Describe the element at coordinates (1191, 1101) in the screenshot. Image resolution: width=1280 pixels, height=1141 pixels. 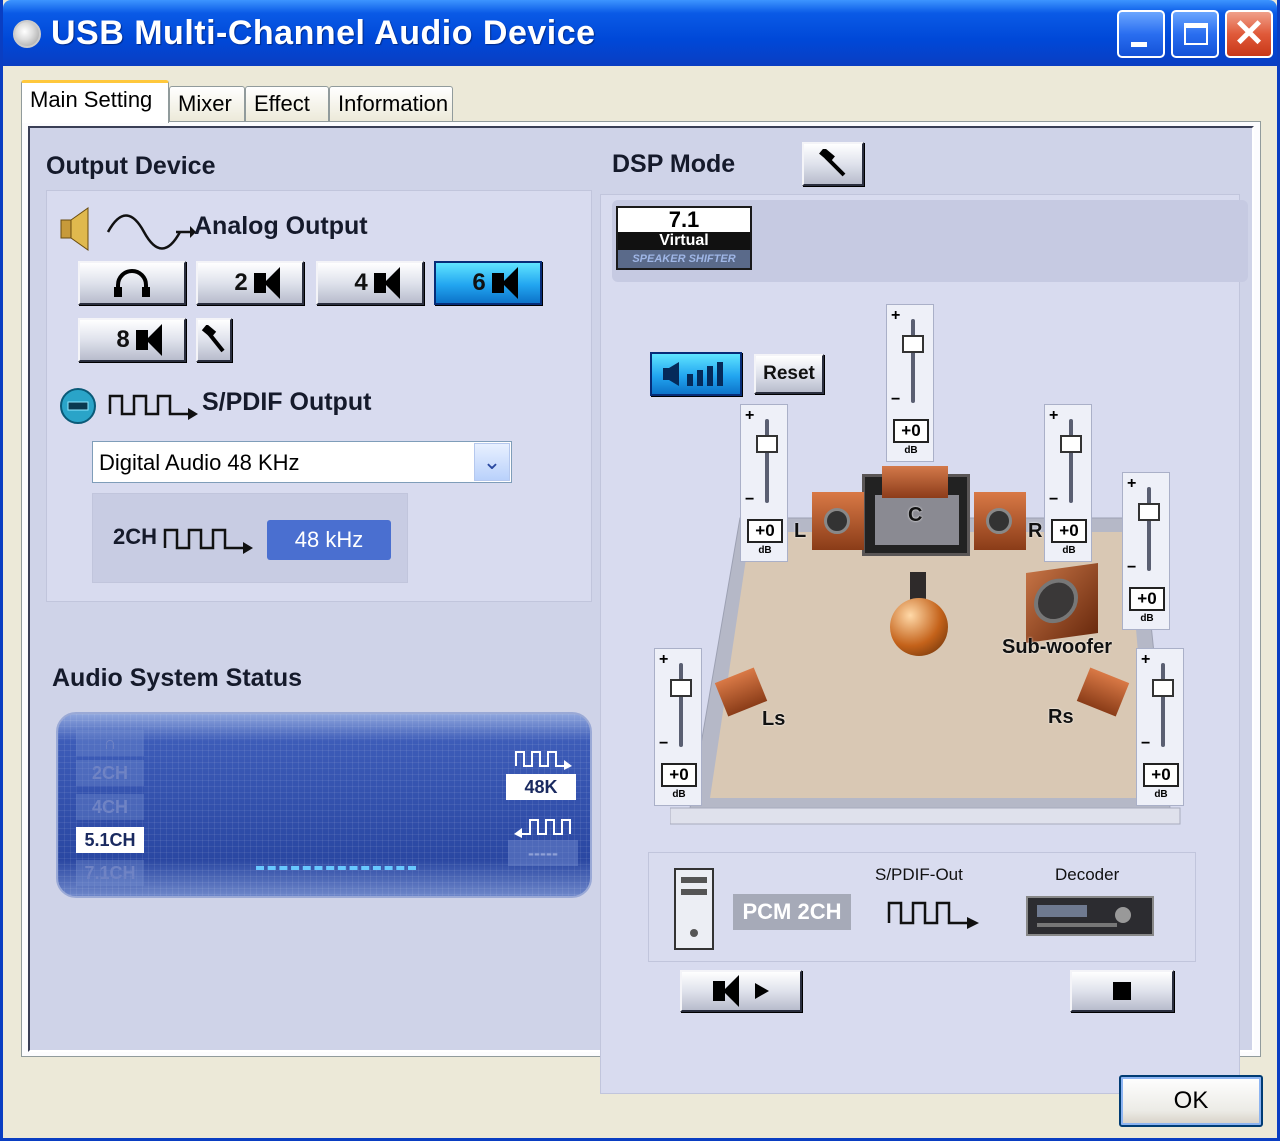
I see `ok-button: OK` at that location.